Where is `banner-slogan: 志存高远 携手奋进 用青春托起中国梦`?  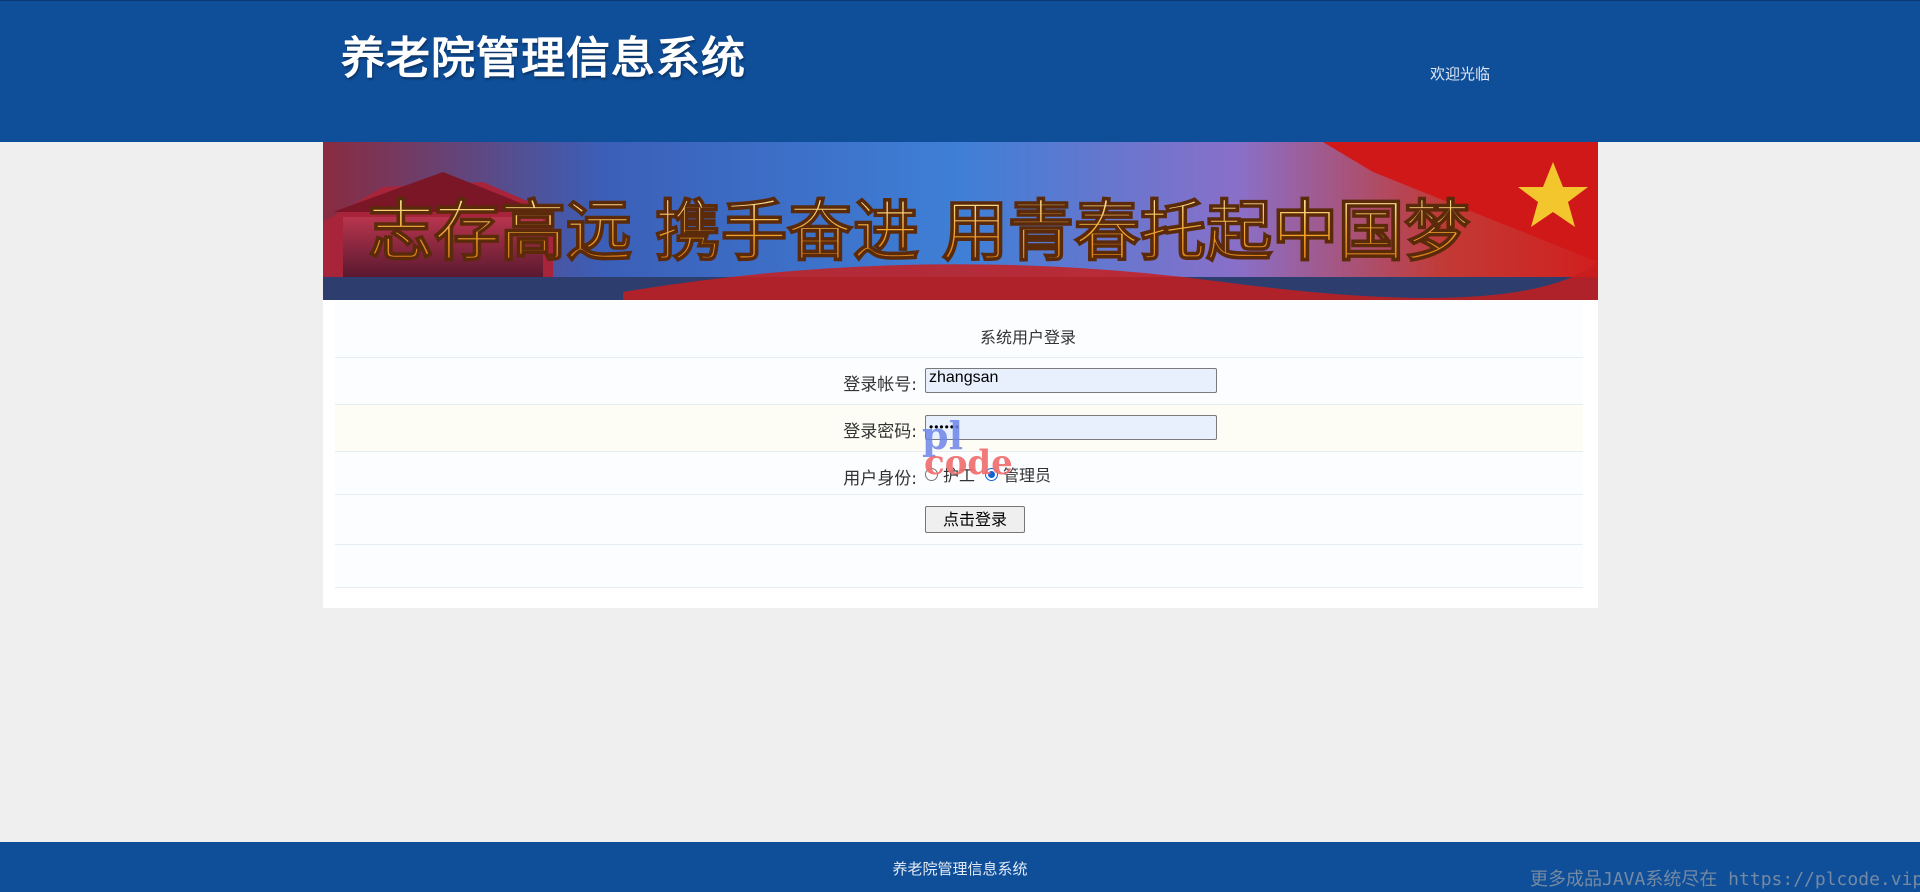
banner-slogan: 志存高远 携手奋进 用青春托起中国梦 is located at coordinates (919, 231).